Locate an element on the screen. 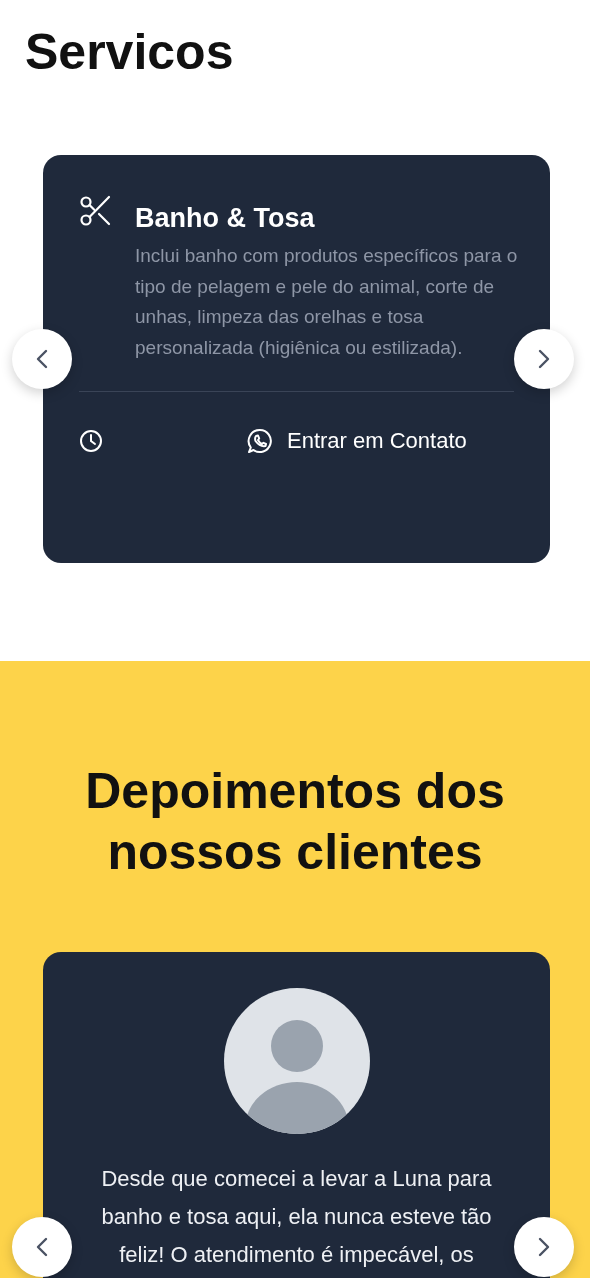  service-title: Banho & Tosa is located at coordinates (225, 218).